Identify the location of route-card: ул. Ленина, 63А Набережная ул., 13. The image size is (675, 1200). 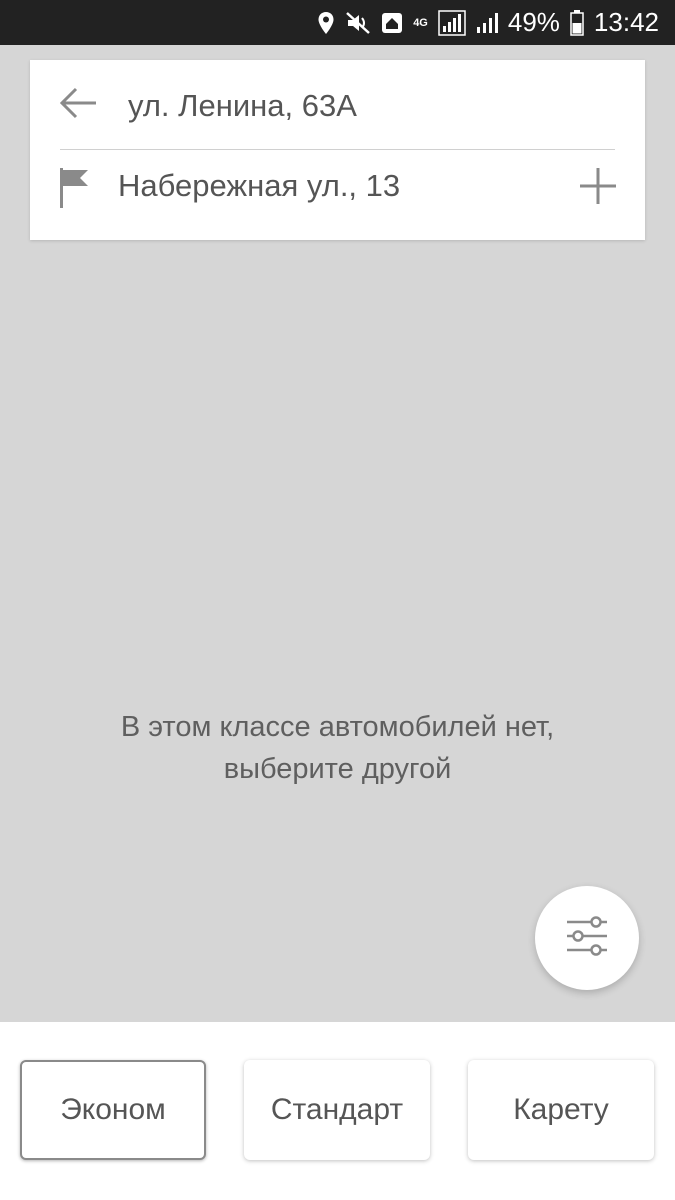
(337, 150).